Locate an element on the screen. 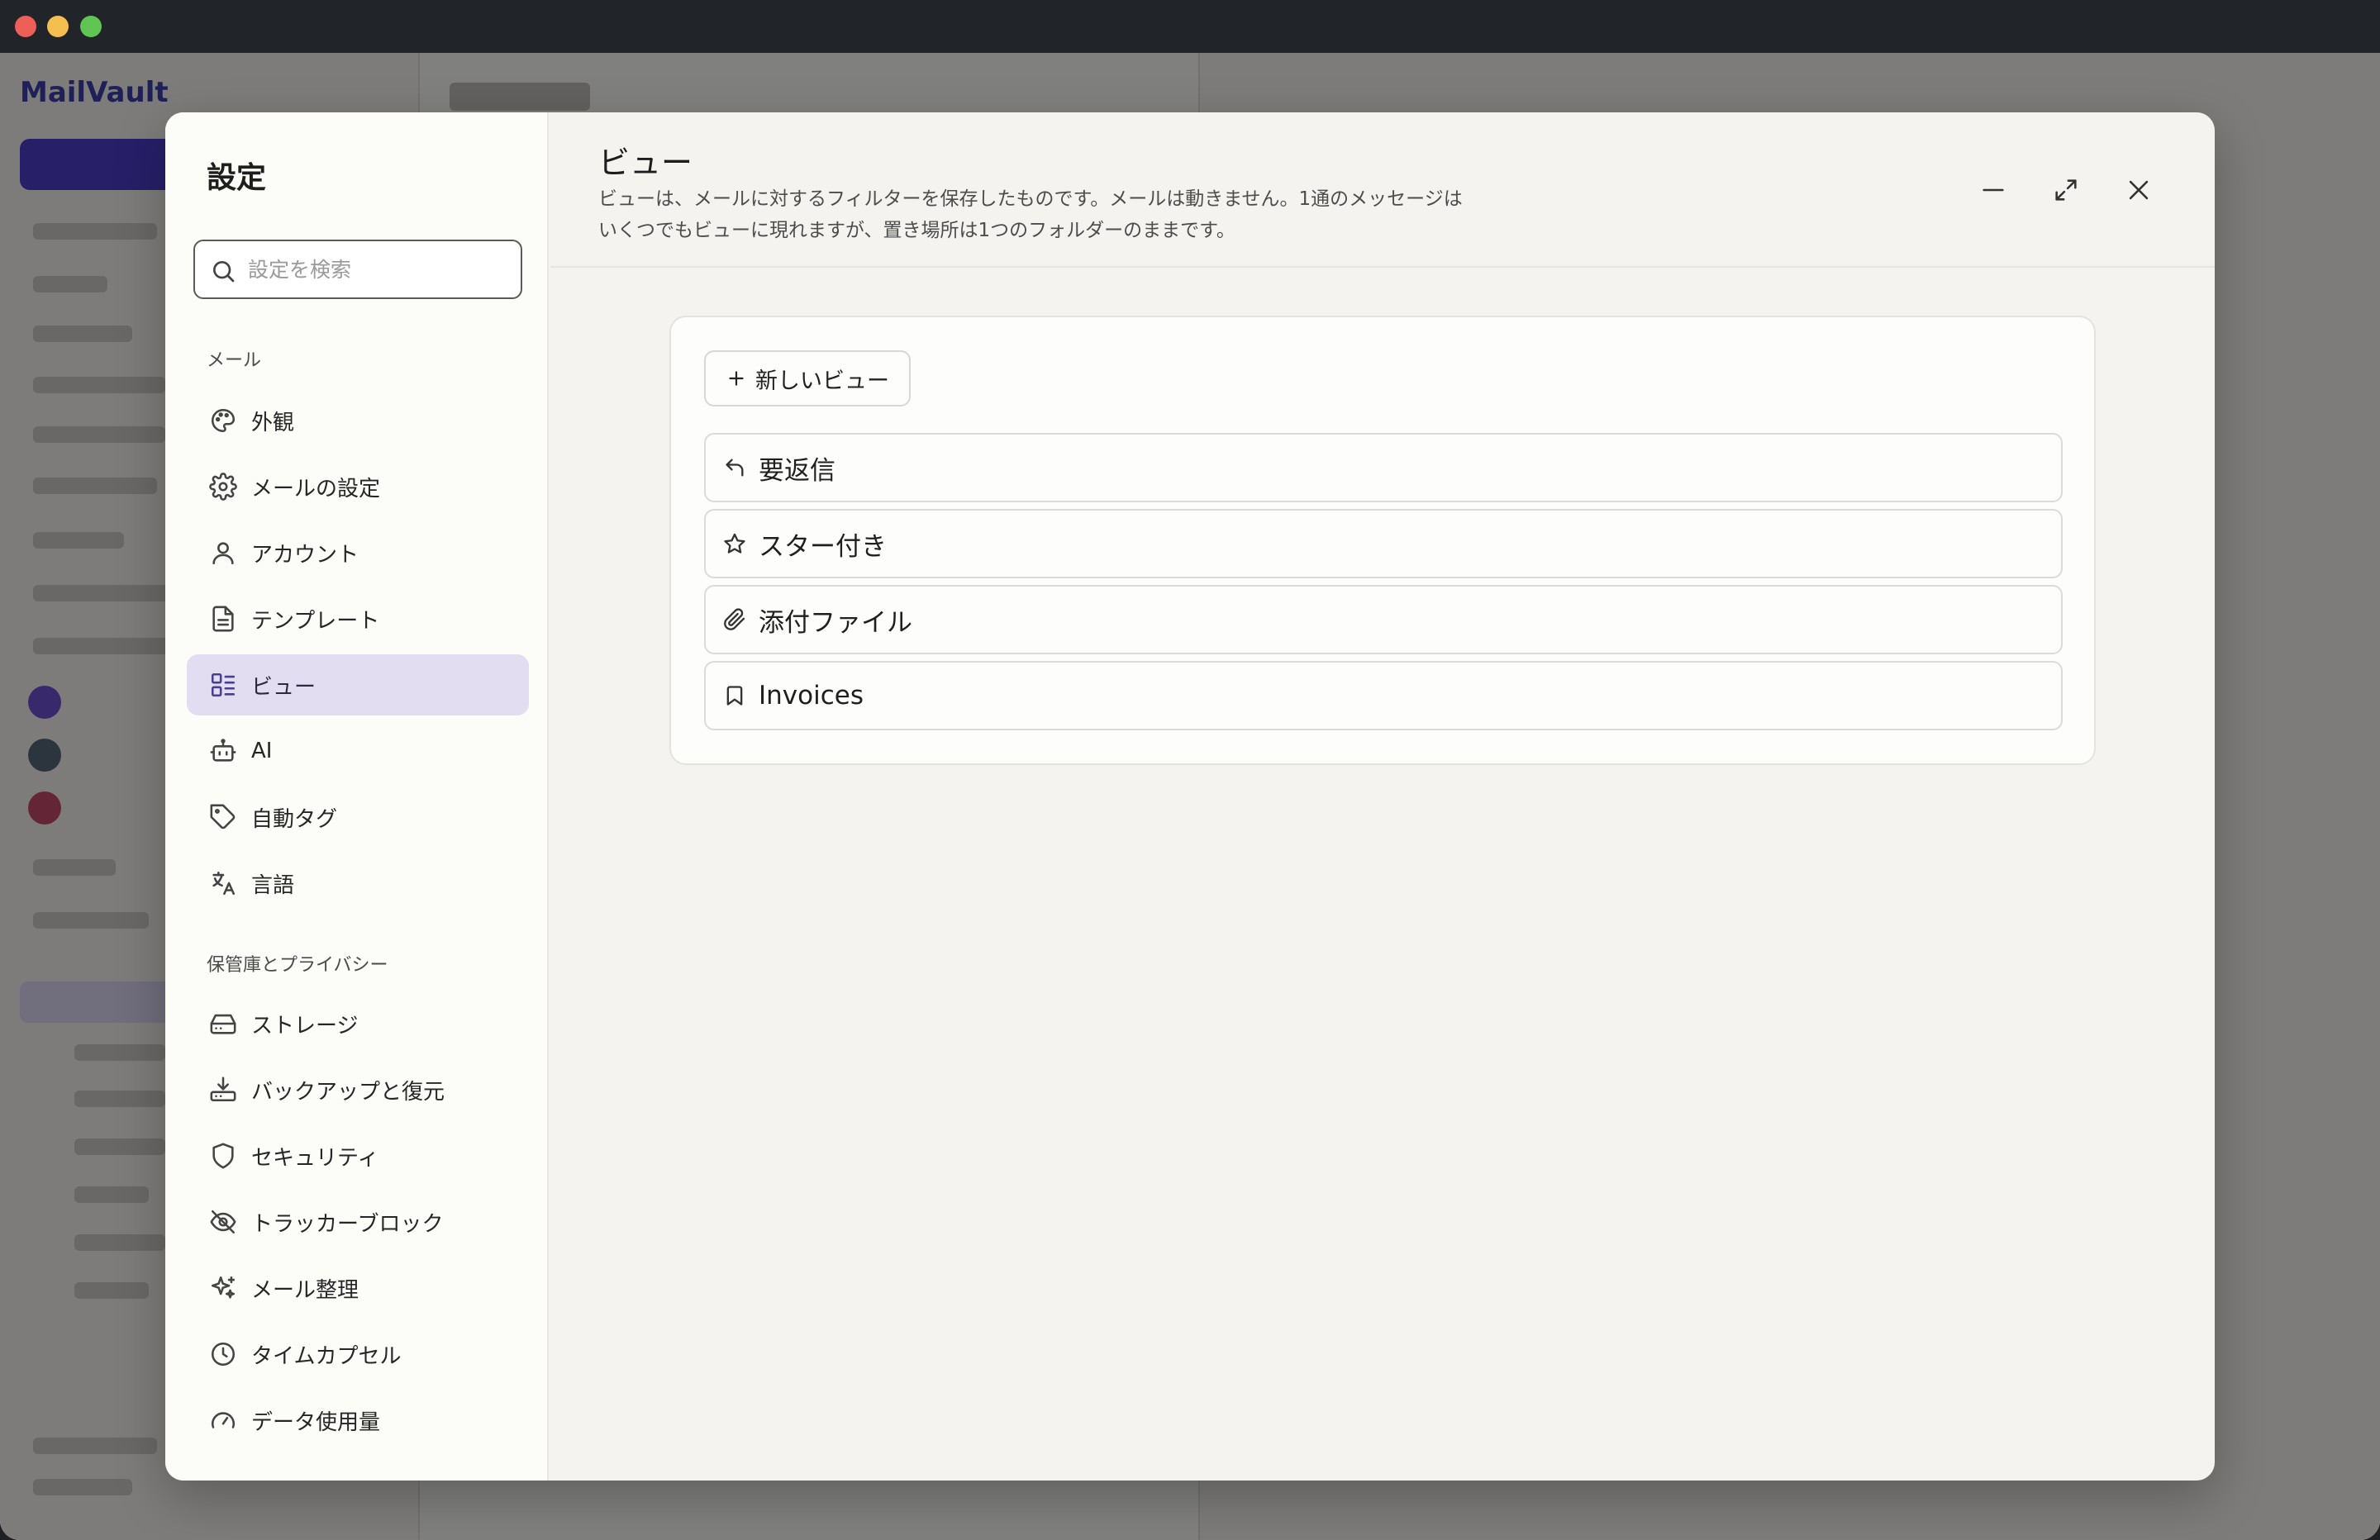 The image size is (2380, 1540). section-label-vault-privacy: 保管庫とプライバシー is located at coordinates (297, 965).